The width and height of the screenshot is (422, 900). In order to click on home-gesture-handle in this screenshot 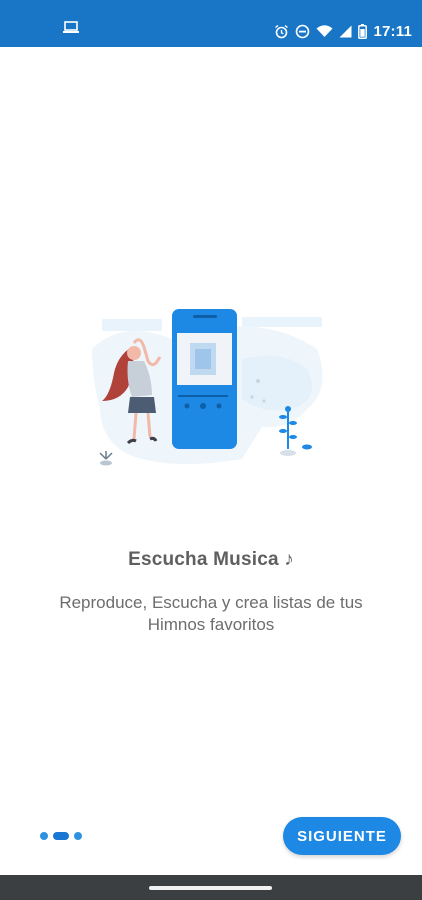, I will do `click(210, 888)`.